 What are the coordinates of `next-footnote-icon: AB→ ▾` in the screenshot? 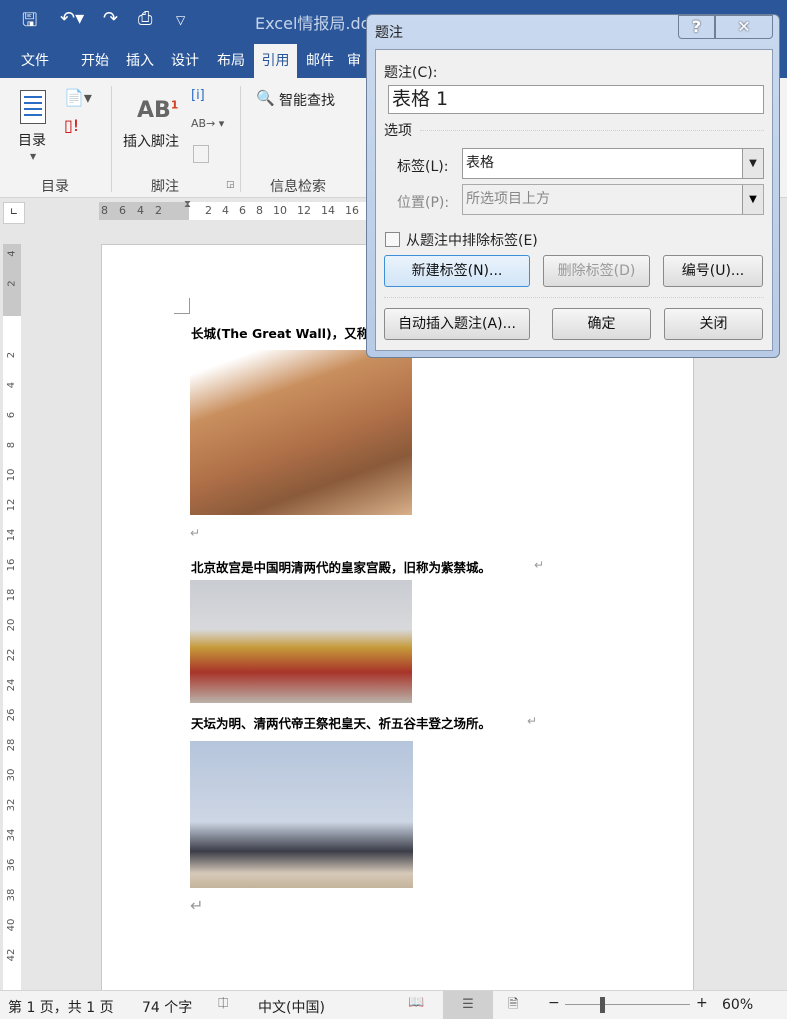 It's located at (207, 123).